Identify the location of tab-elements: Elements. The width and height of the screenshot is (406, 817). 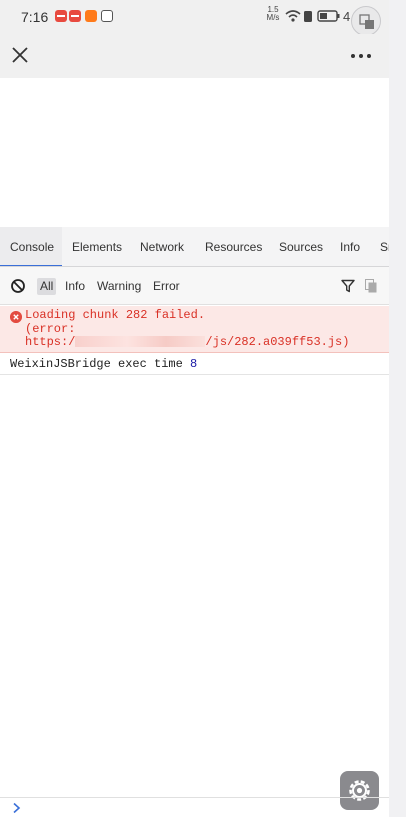
(97, 246).